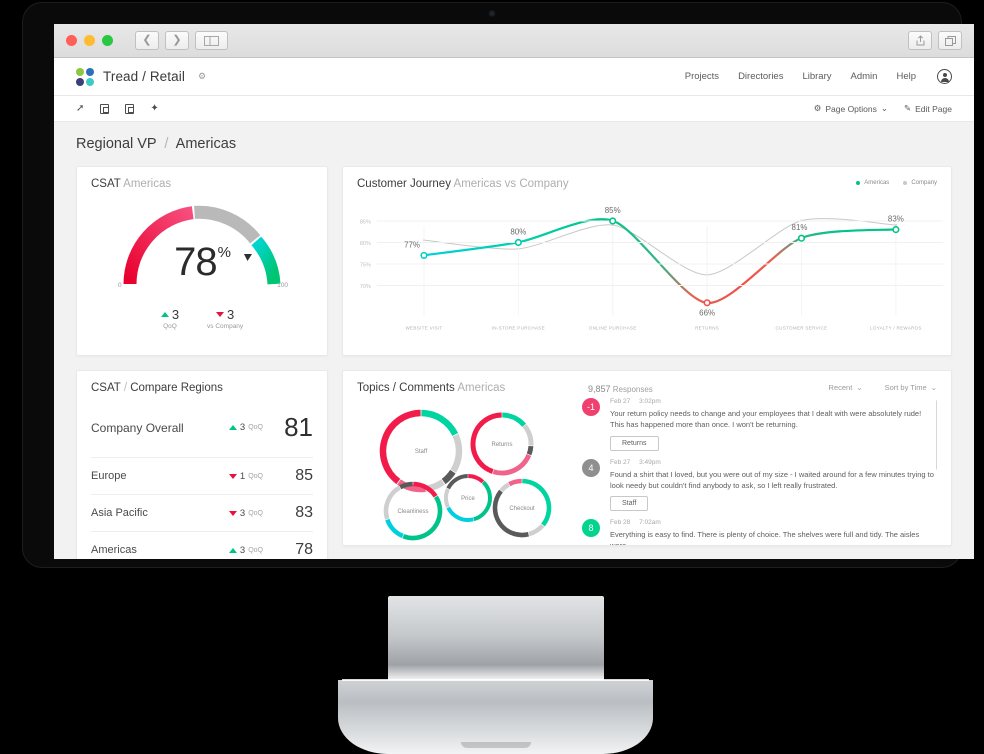  What do you see at coordinates (298, 427) in the screenshot?
I see `region-score: 81` at bounding box center [298, 427].